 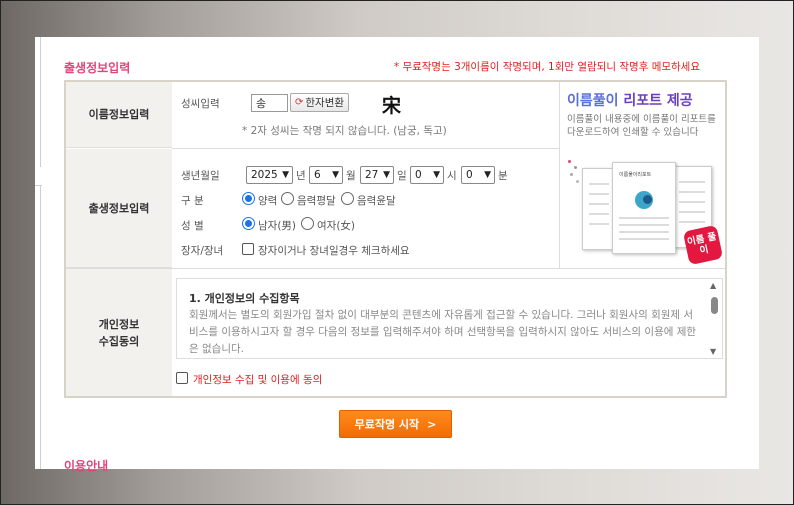 What do you see at coordinates (575, 175) in the screenshot?
I see `report-dots` at bounding box center [575, 175].